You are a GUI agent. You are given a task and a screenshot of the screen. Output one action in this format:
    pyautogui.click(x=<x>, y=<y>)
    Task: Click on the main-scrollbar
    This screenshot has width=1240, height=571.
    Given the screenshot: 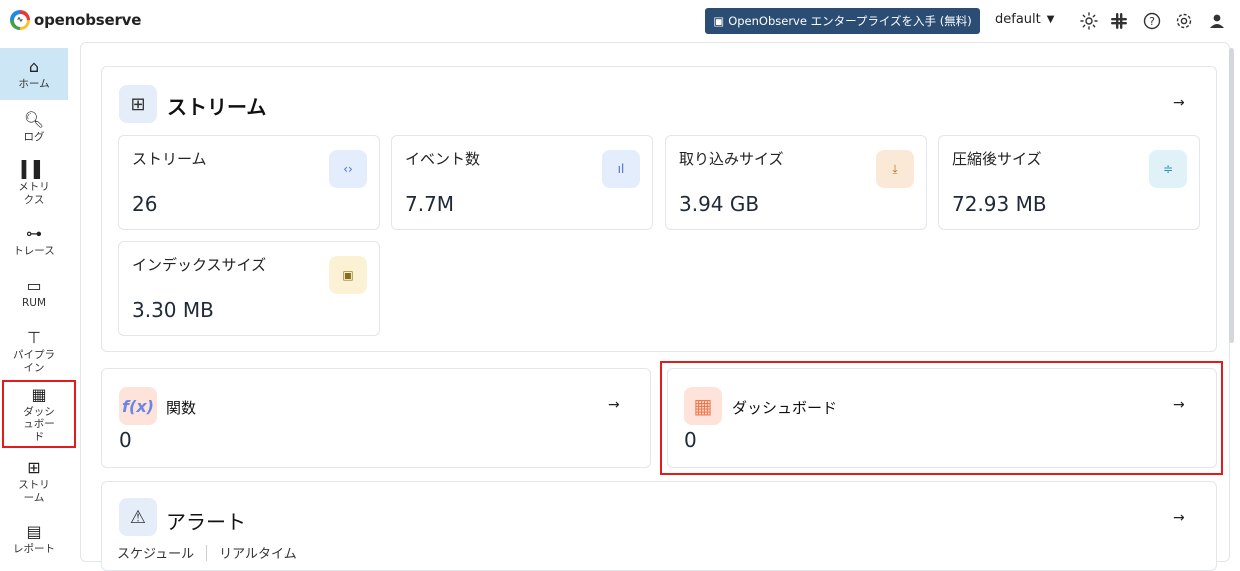 What is the action you would take?
    pyautogui.click(x=1231, y=195)
    